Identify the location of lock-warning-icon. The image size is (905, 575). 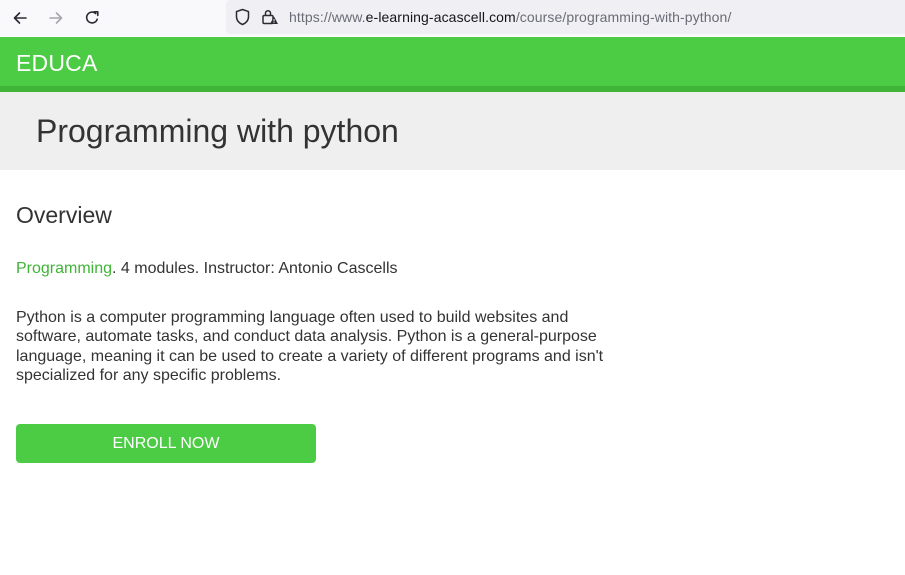
(270, 17).